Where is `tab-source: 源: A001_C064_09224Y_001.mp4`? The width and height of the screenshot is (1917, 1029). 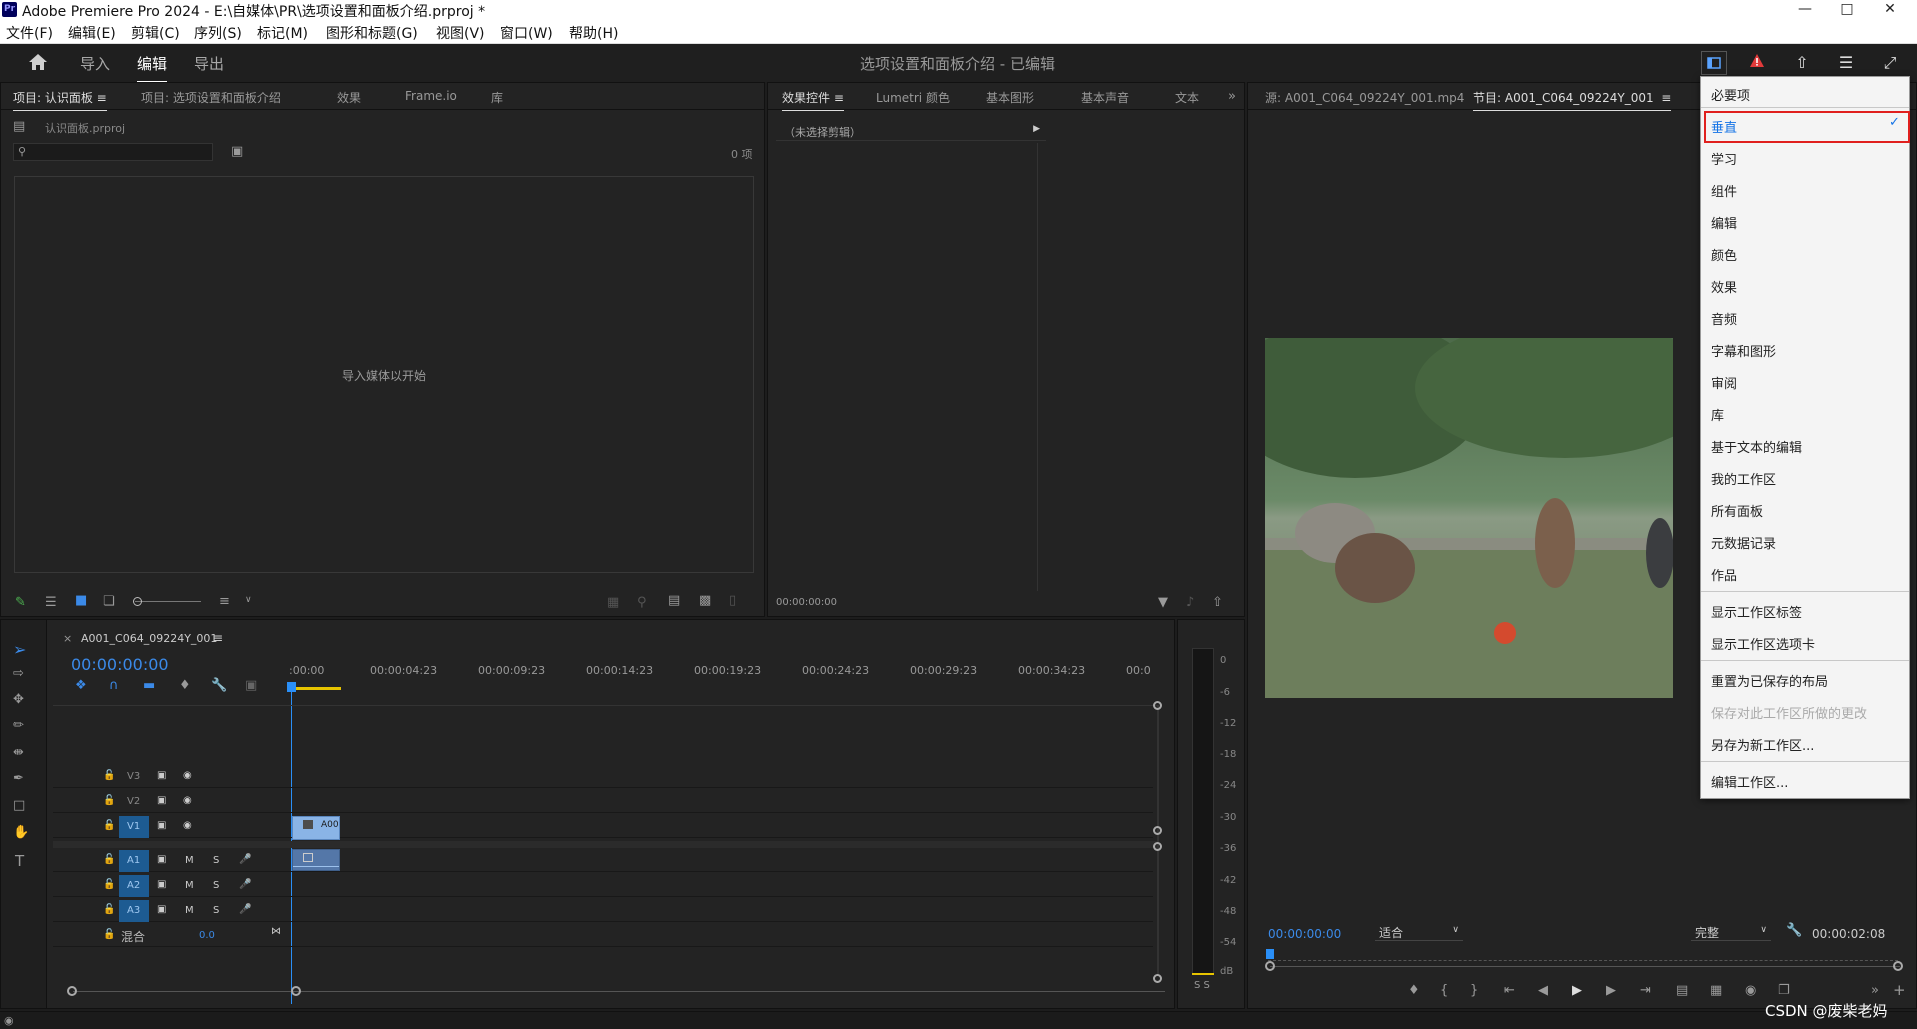
tab-source: 源: A001_C064_09224Y_001.mp4 is located at coordinates (1364, 97).